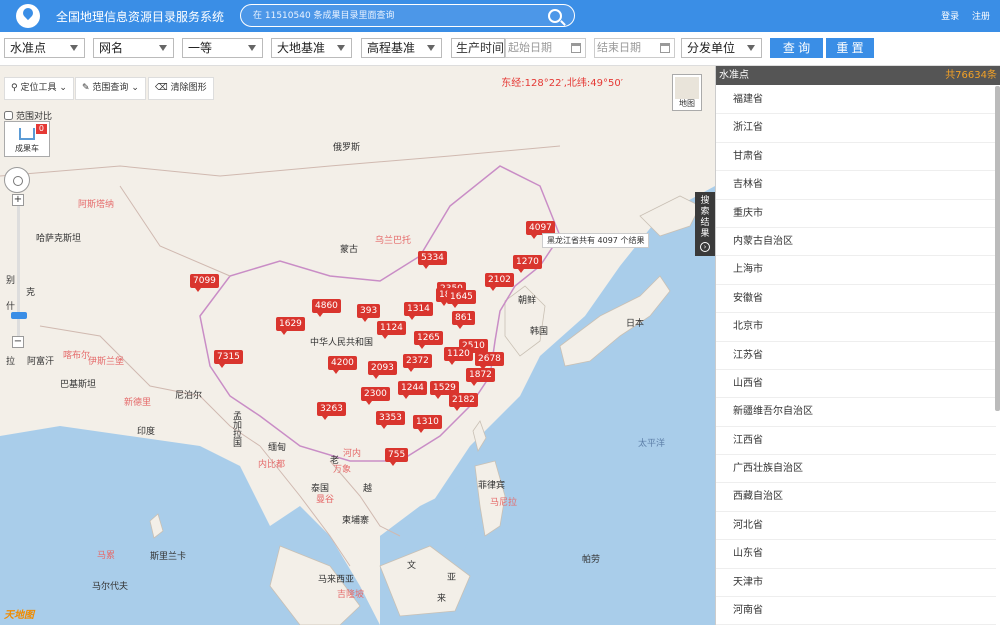 The width and height of the screenshot is (1000, 625). What do you see at coordinates (856, 270) in the screenshot?
I see `province-item: 上海市` at bounding box center [856, 270].